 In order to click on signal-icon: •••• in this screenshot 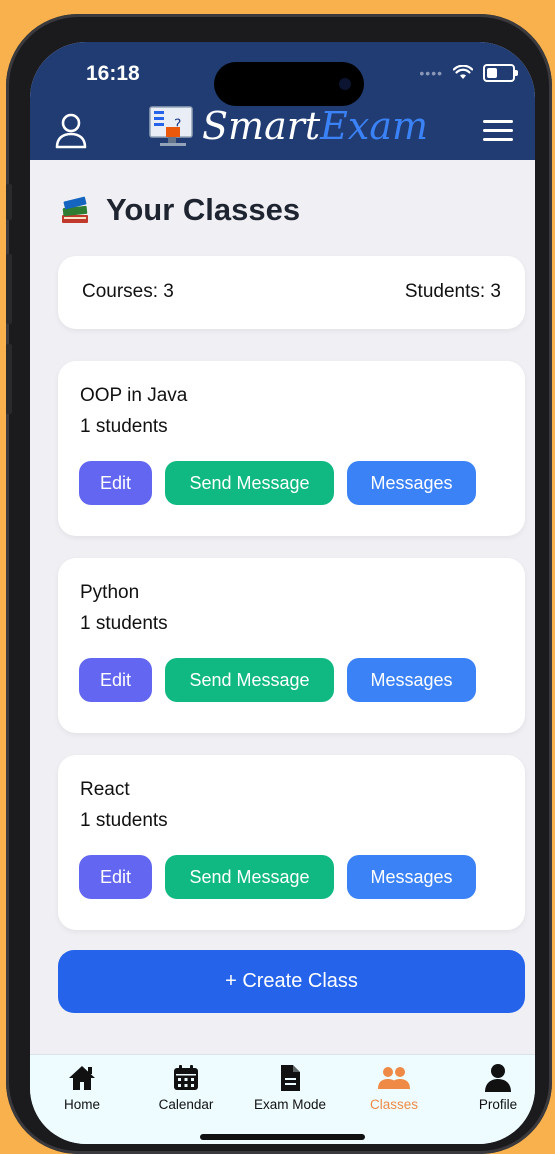, I will do `click(431, 73)`.